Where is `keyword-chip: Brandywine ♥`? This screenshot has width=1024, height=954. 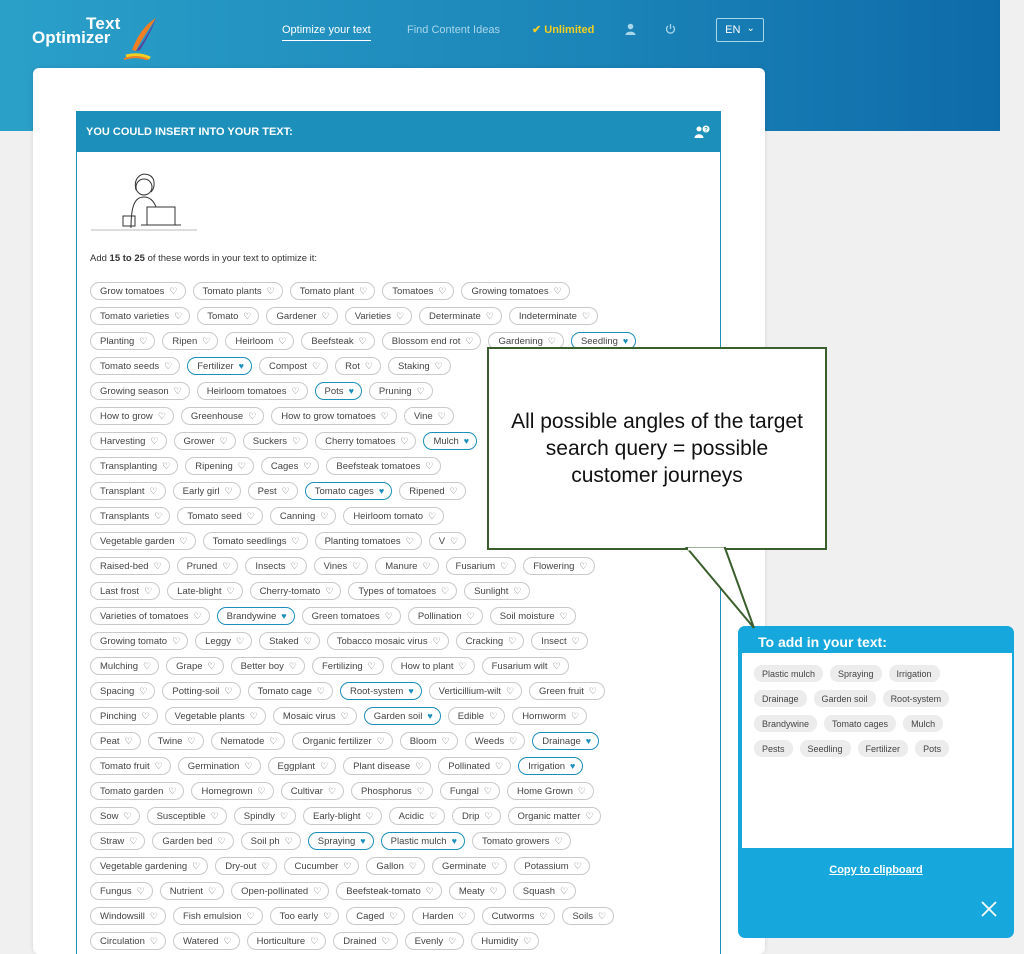 keyword-chip: Brandywine ♥ is located at coordinates (255, 616).